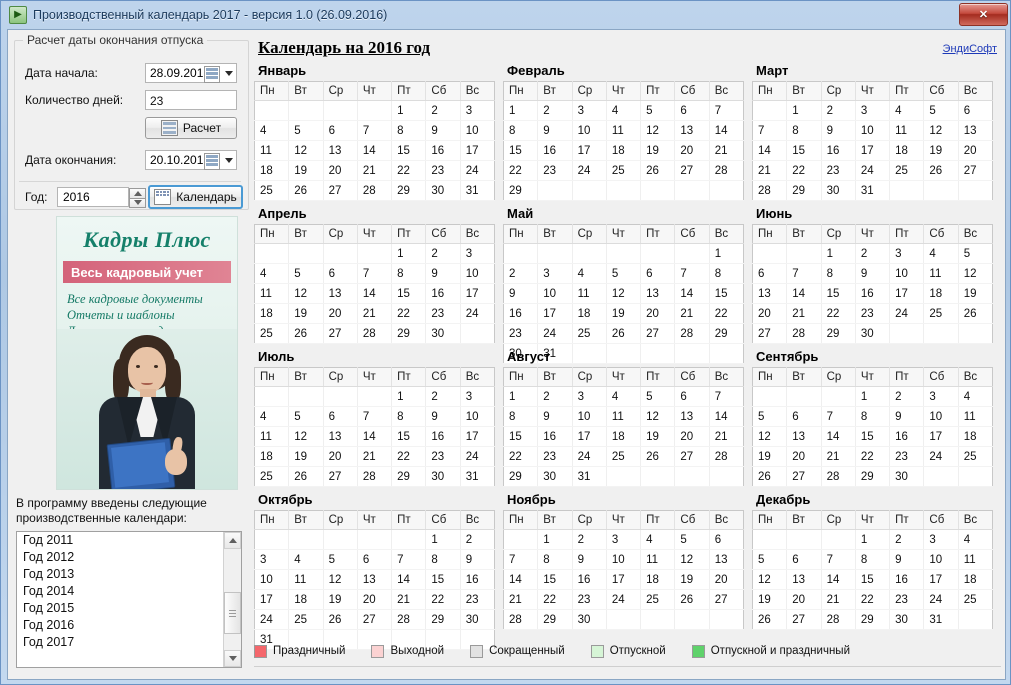  Describe the element at coordinates (129, 591) in the screenshot. I see `list-item: Год 2014` at that location.